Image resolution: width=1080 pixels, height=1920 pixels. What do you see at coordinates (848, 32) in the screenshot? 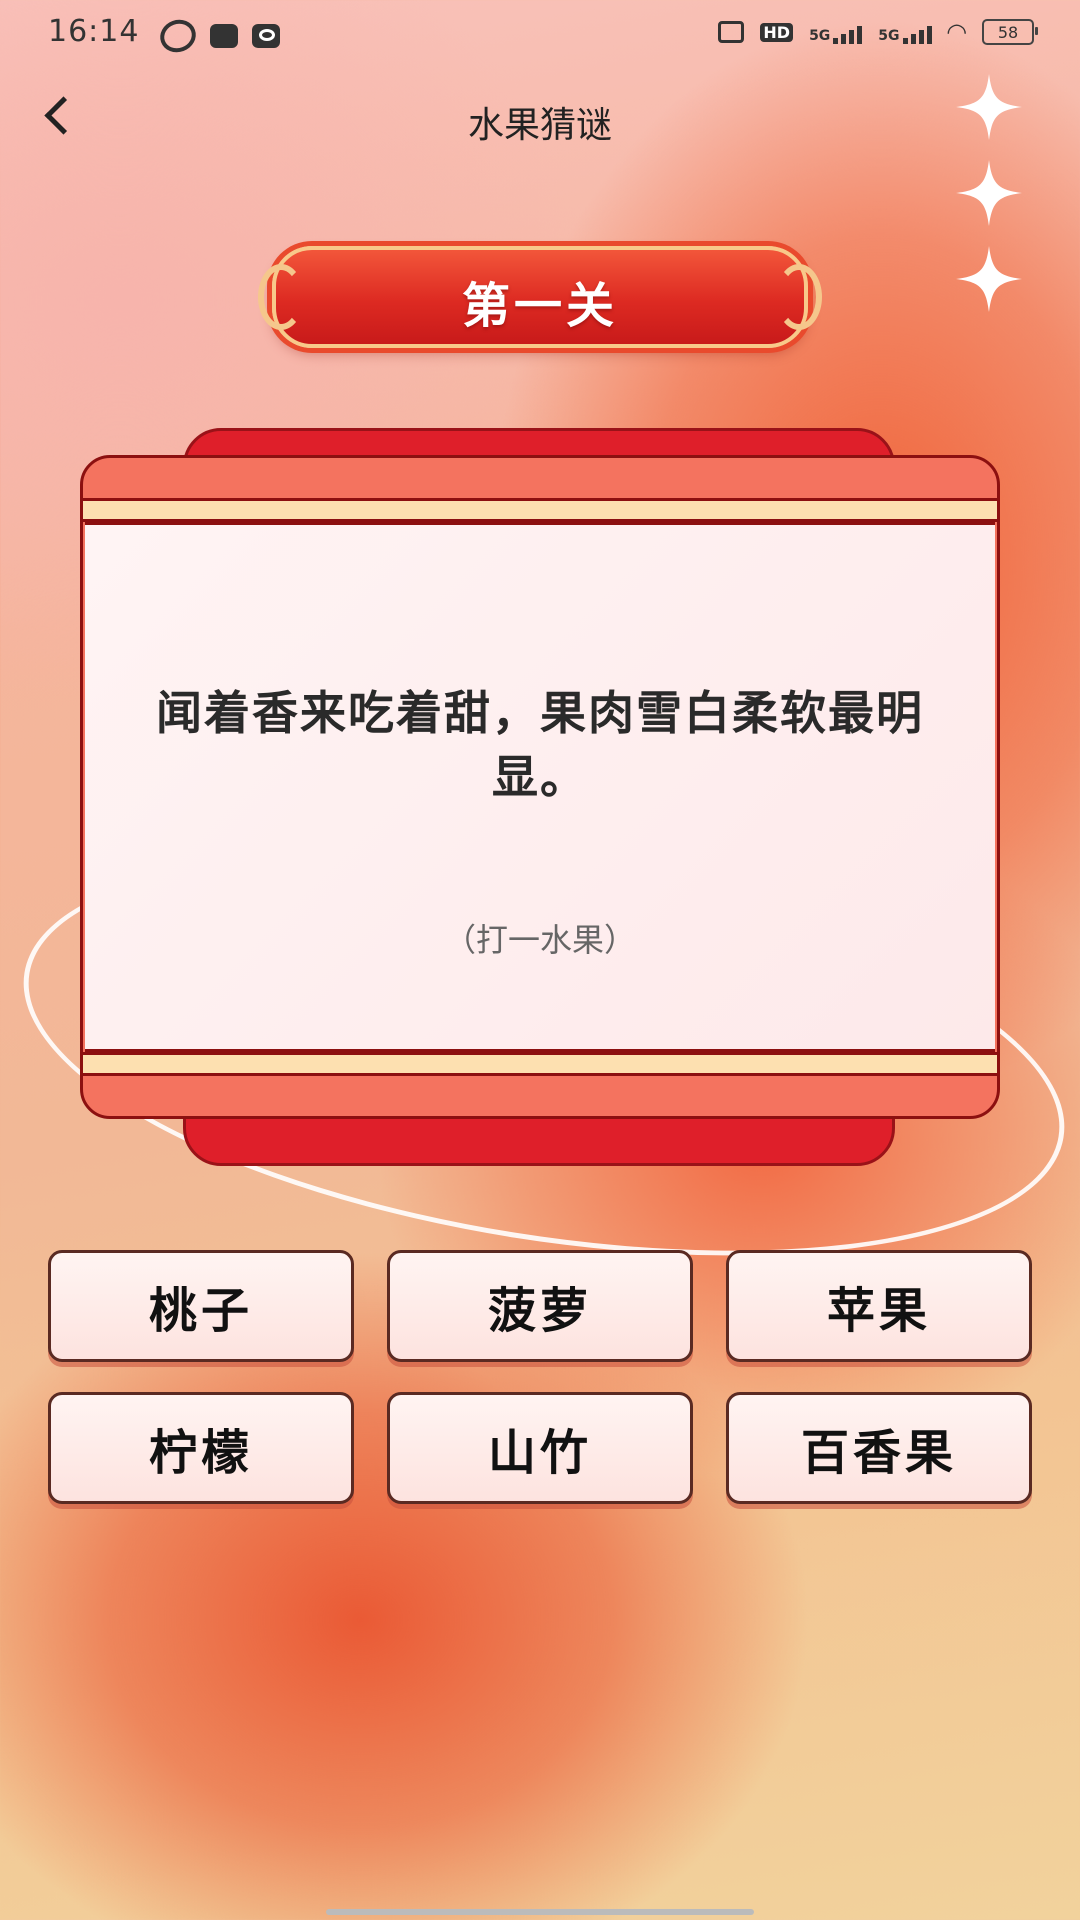
I see `signal-bars-1-icon` at bounding box center [848, 32].